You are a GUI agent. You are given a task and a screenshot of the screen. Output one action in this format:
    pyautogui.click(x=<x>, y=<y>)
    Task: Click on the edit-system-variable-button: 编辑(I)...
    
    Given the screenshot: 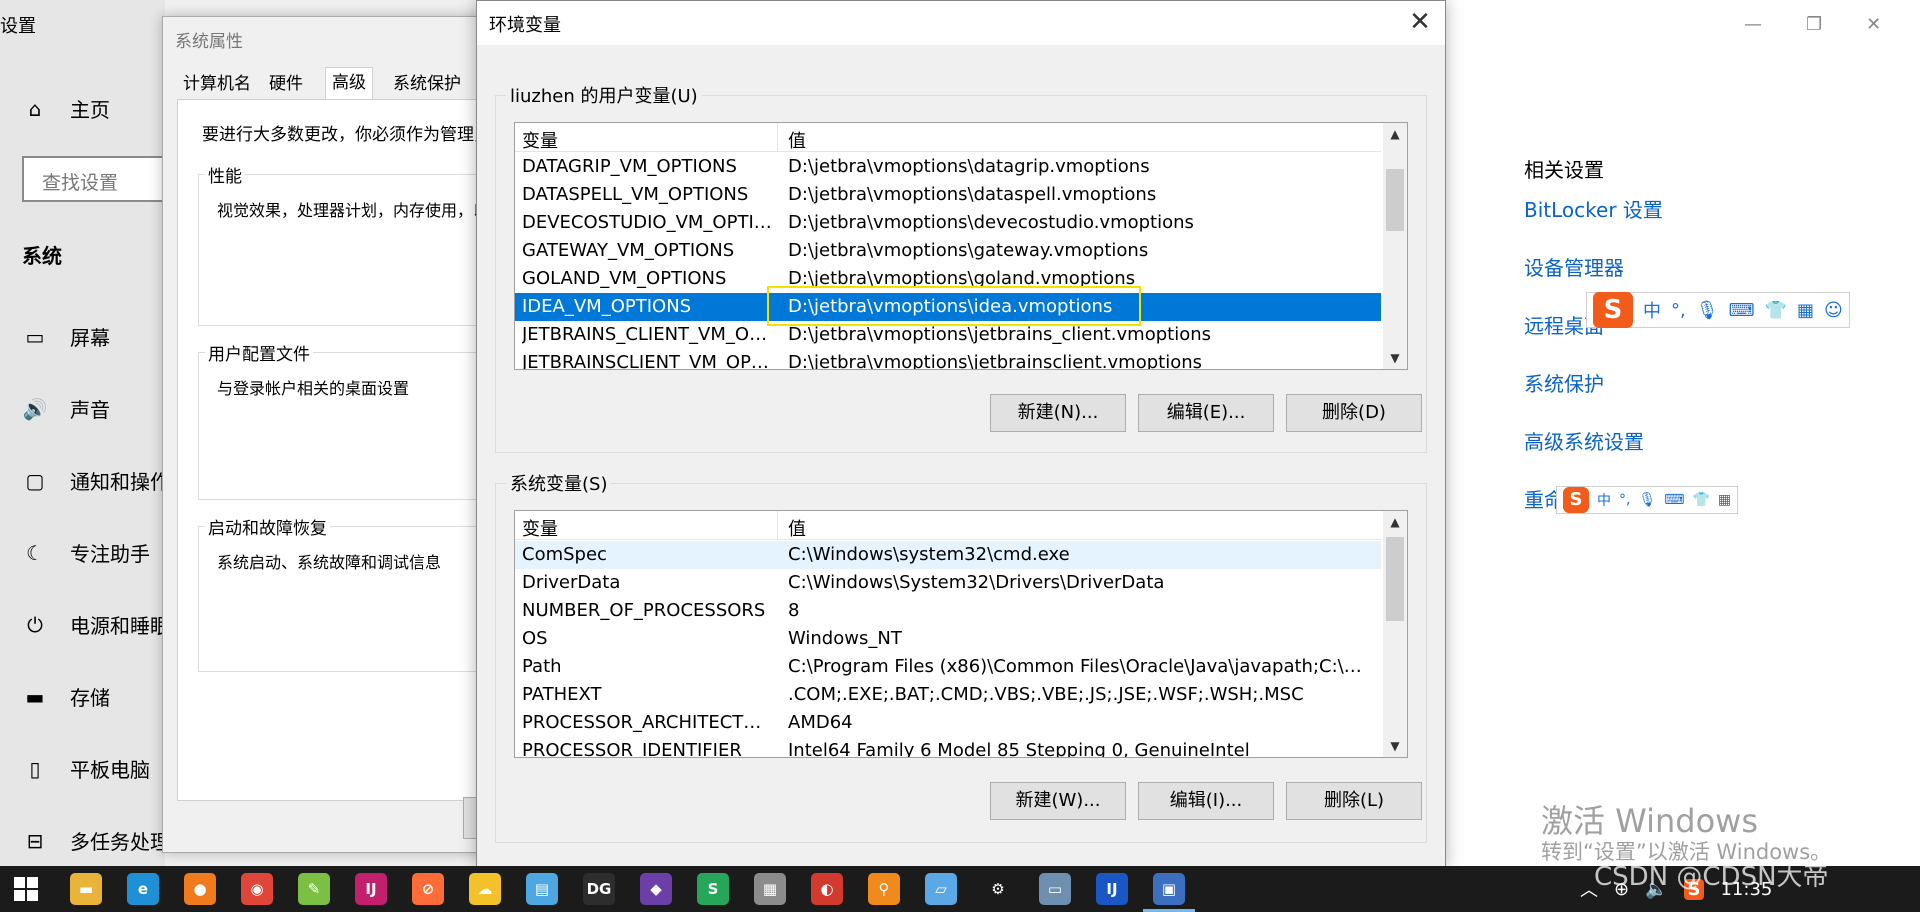 What is the action you would take?
    pyautogui.click(x=1206, y=801)
    